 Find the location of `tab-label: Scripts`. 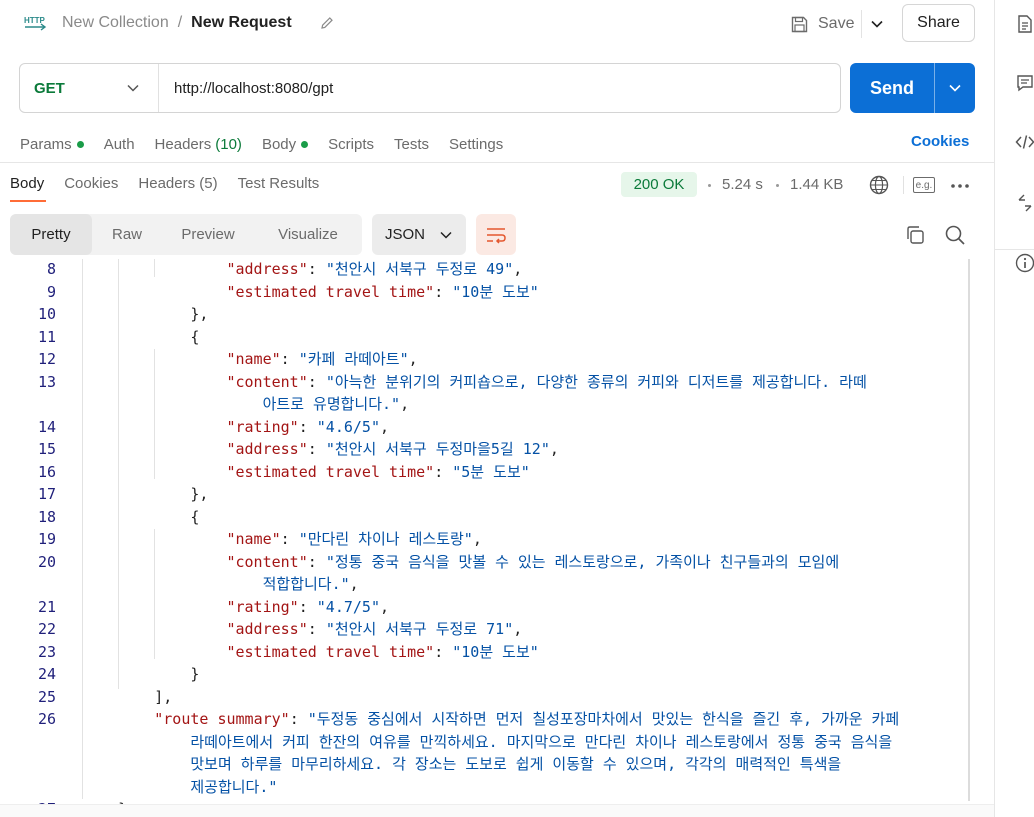

tab-label: Scripts is located at coordinates (351, 144).